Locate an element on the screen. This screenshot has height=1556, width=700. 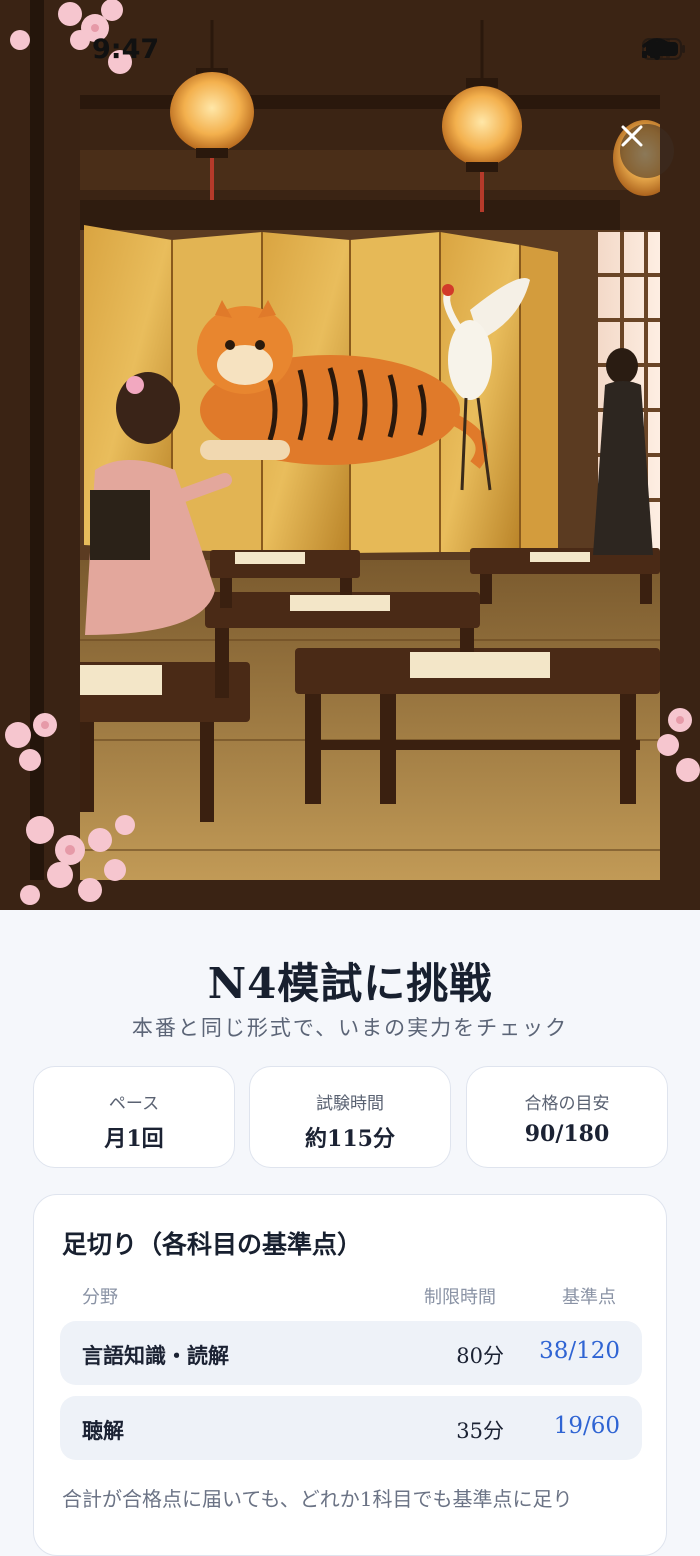
table-row: 聴解 35分 19/60 is located at coordinates (351, 1428).